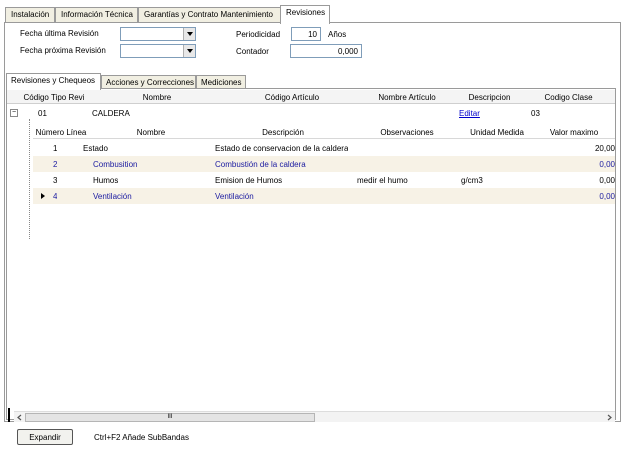 This screenshot has width=625, height=450. I want to click on tab-label: Revisiones y Chequeos, so click(53, 80).